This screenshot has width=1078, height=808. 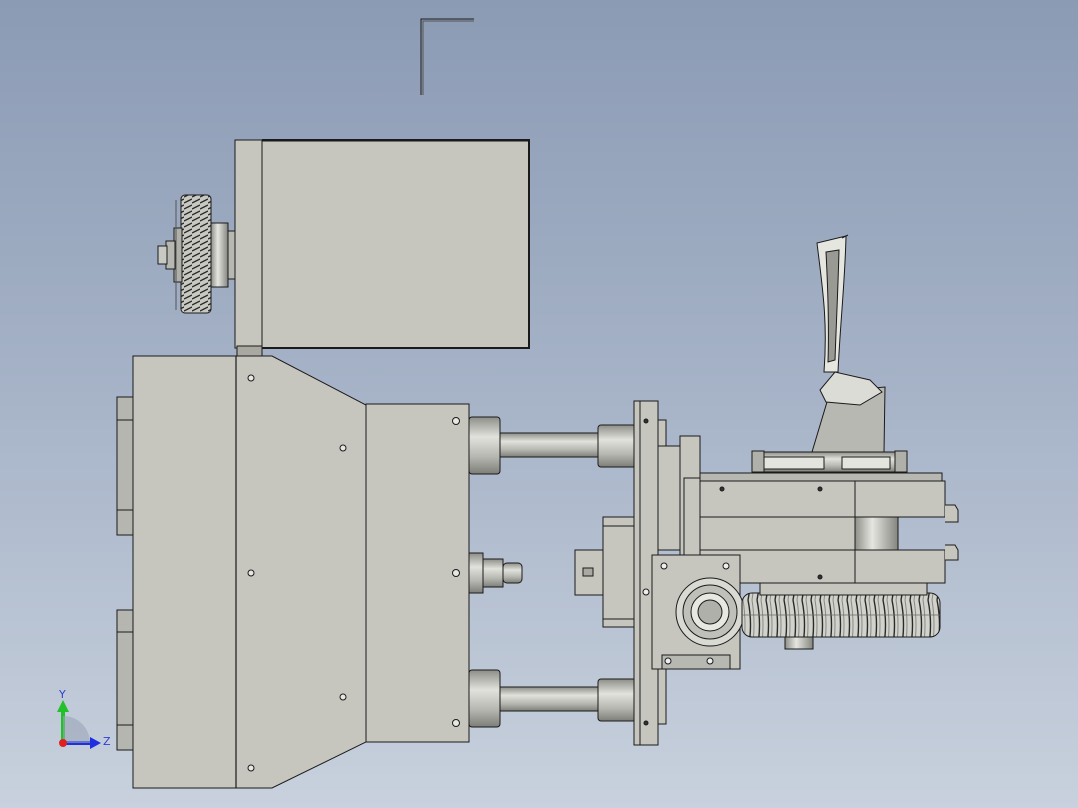 What do you see at coordinates (552, 698) in the screenshot?
I see `lower-guide-rod` at bounding box center [552, 698].